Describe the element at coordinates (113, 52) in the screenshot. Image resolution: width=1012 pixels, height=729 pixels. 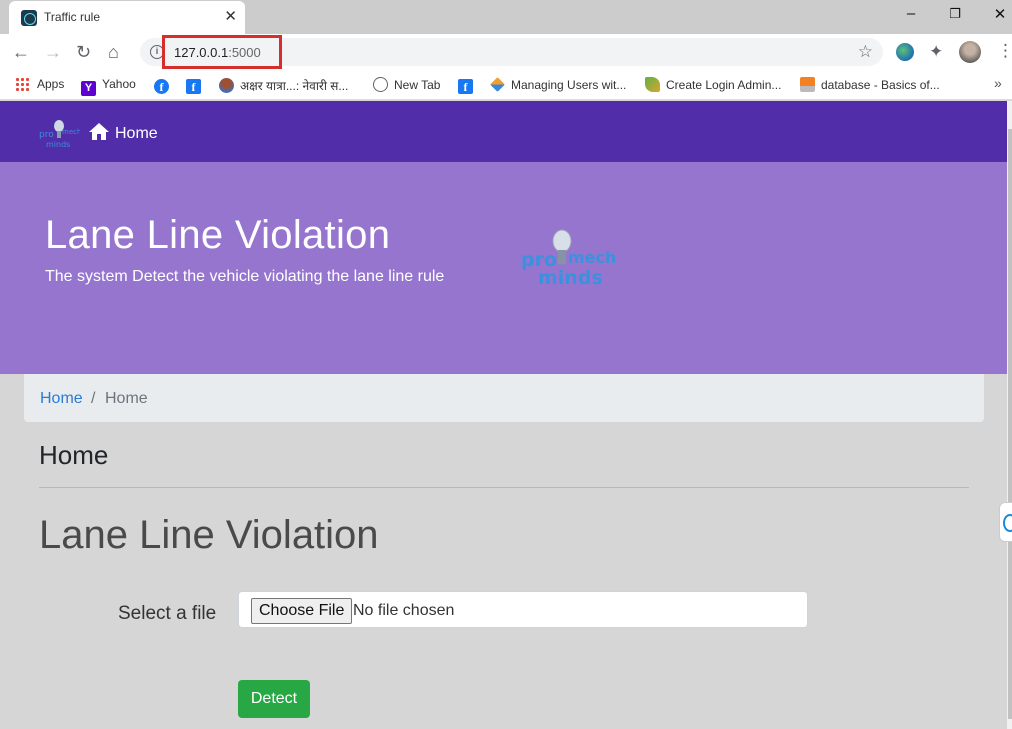
I see `home-icon: ⌂` at that location.